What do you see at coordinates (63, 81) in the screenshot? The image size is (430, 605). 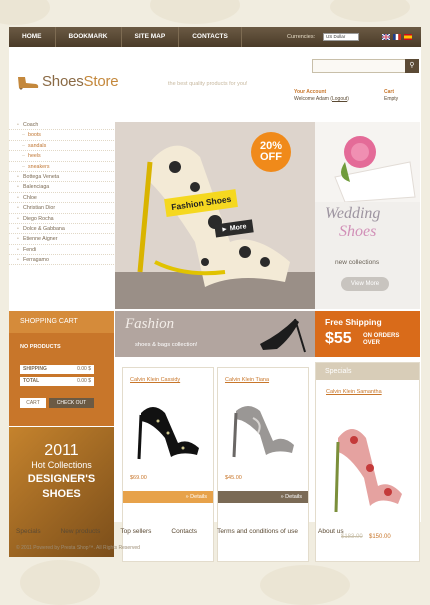 I see `logo-part-1: Shoes` at bounding box center [63, 81].